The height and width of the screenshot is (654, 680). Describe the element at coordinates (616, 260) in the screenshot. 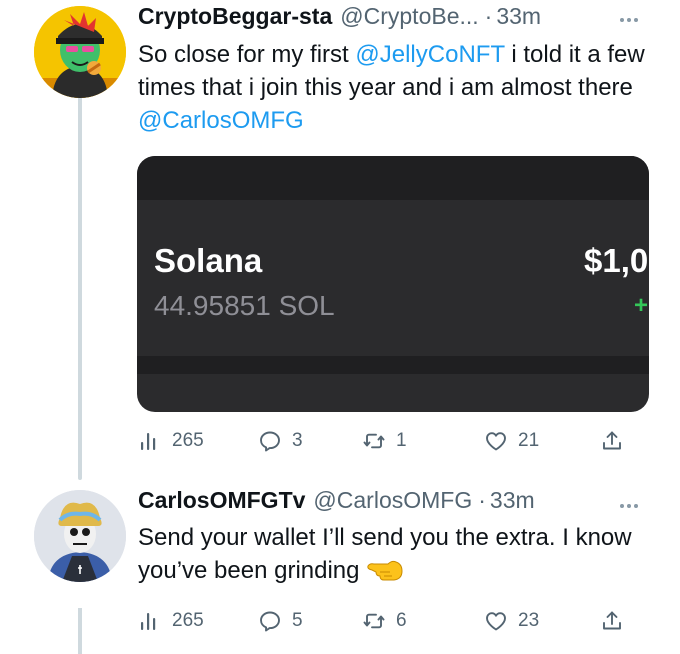

I see `coin-value: $1,0` at that location.